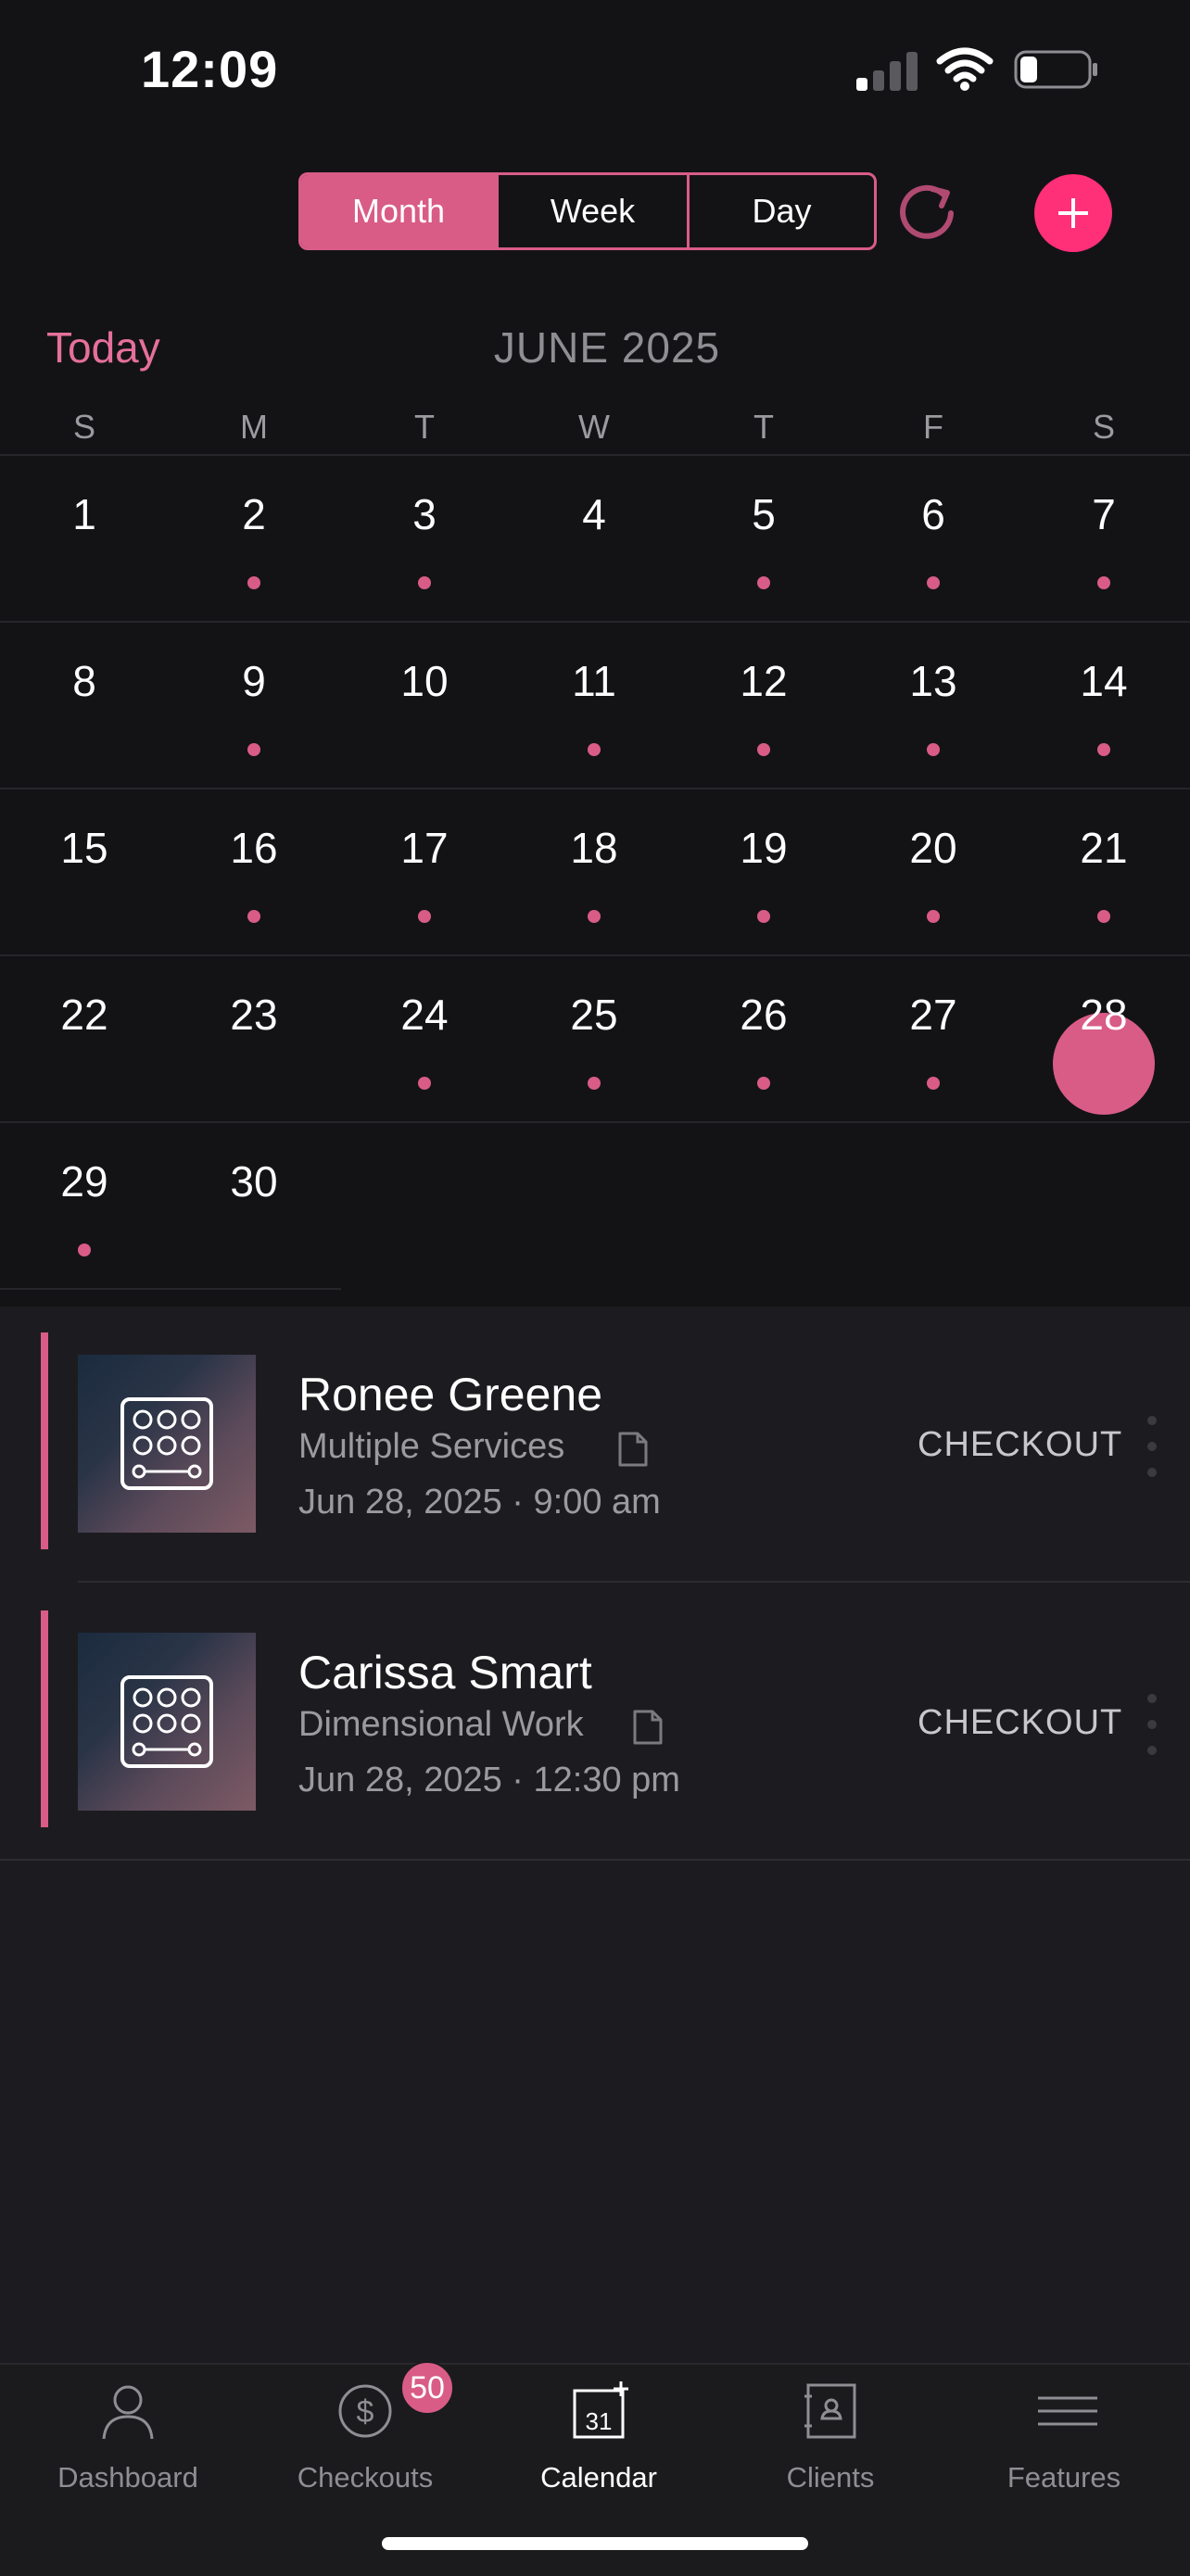 Image resolution: width=1190 pixels, height=2576 pixels. I want to click on calendar-day: 16, so click(254, 848).